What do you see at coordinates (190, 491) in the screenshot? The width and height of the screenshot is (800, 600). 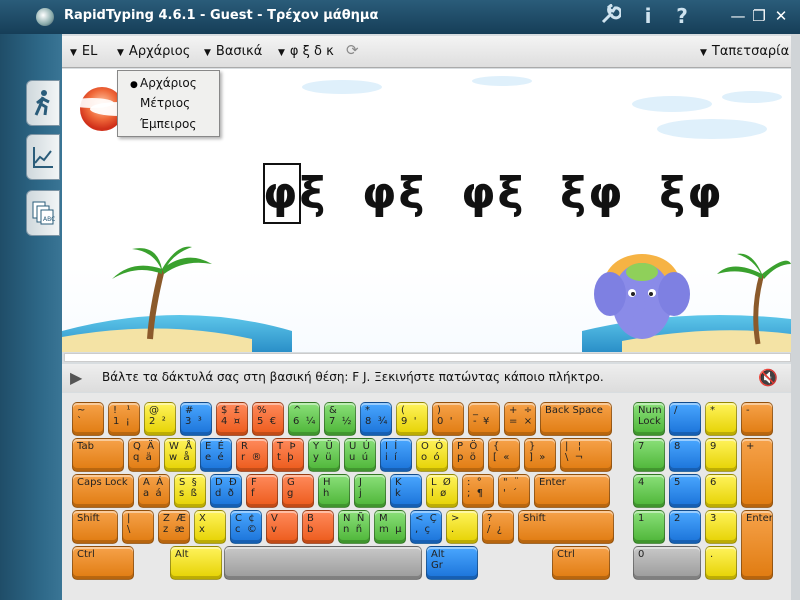 I see `key-s: S § s ß` at bounding box center [190, 491].